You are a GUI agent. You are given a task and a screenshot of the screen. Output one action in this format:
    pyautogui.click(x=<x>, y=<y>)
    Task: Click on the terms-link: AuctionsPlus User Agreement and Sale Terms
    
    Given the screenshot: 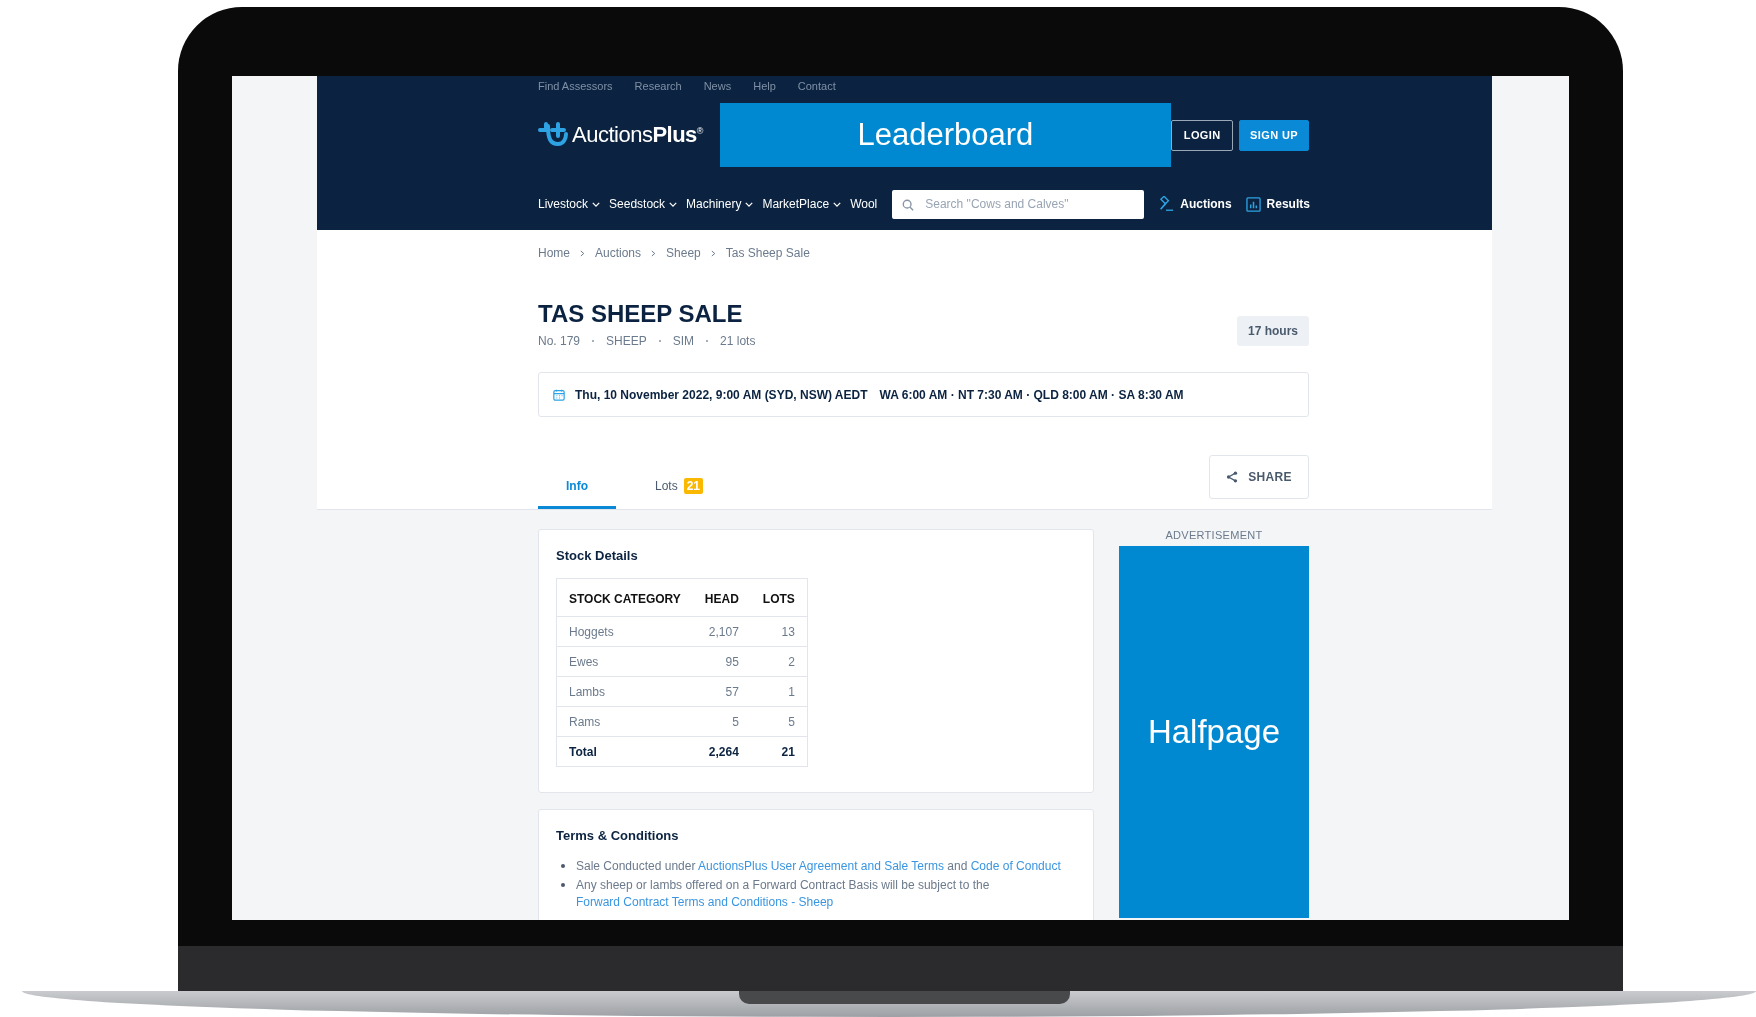 What is the action you would take?
    pyautogui.click(x=821, y=866)
    